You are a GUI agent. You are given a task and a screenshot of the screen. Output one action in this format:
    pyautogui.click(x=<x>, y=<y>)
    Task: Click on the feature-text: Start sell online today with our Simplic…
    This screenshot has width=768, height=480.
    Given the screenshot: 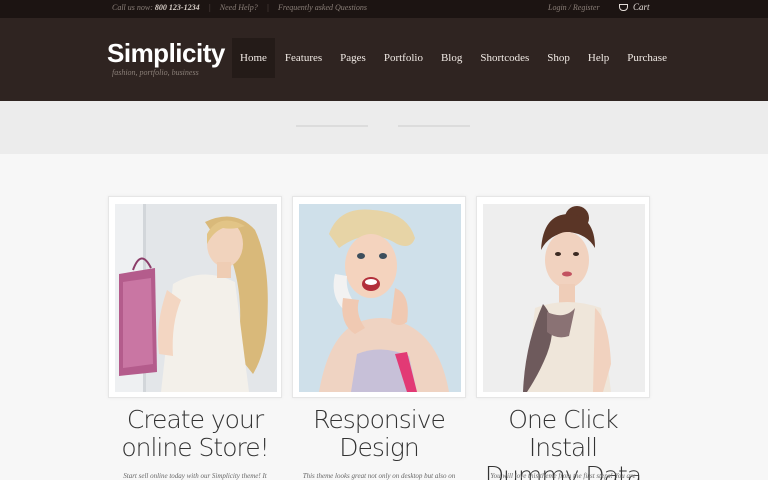 What is the action you would take?
    pyautogui.click(x=195, y=476)
    